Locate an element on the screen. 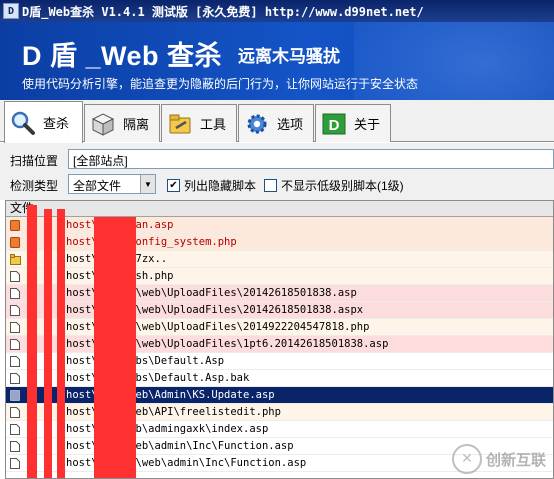 The width and height of the screenshot is (554, 479). scan-location-field: [全部站点] is located at coordinates (311, 159).